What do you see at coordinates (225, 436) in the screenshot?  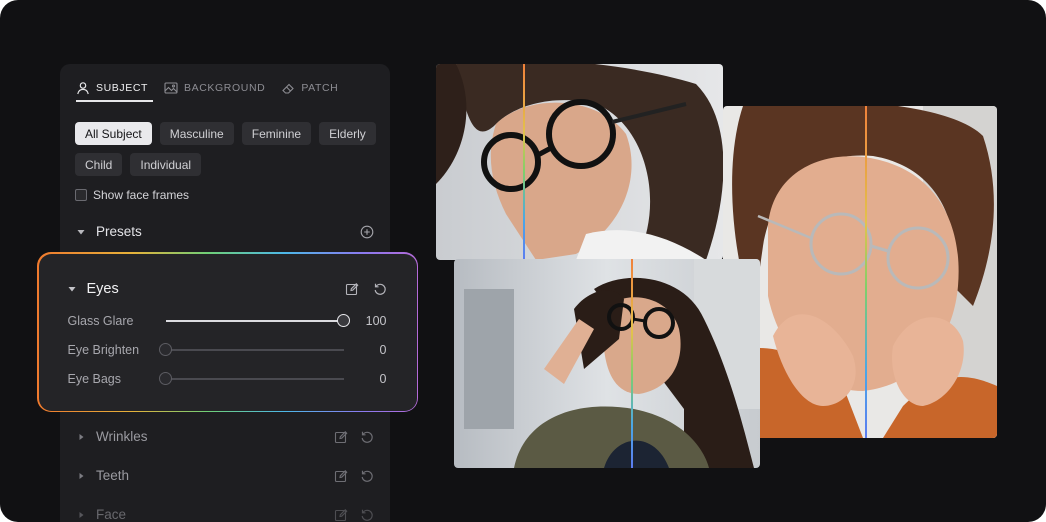 I see `wrinkles-section: Wrinkles` at bounding box center [225, 436].